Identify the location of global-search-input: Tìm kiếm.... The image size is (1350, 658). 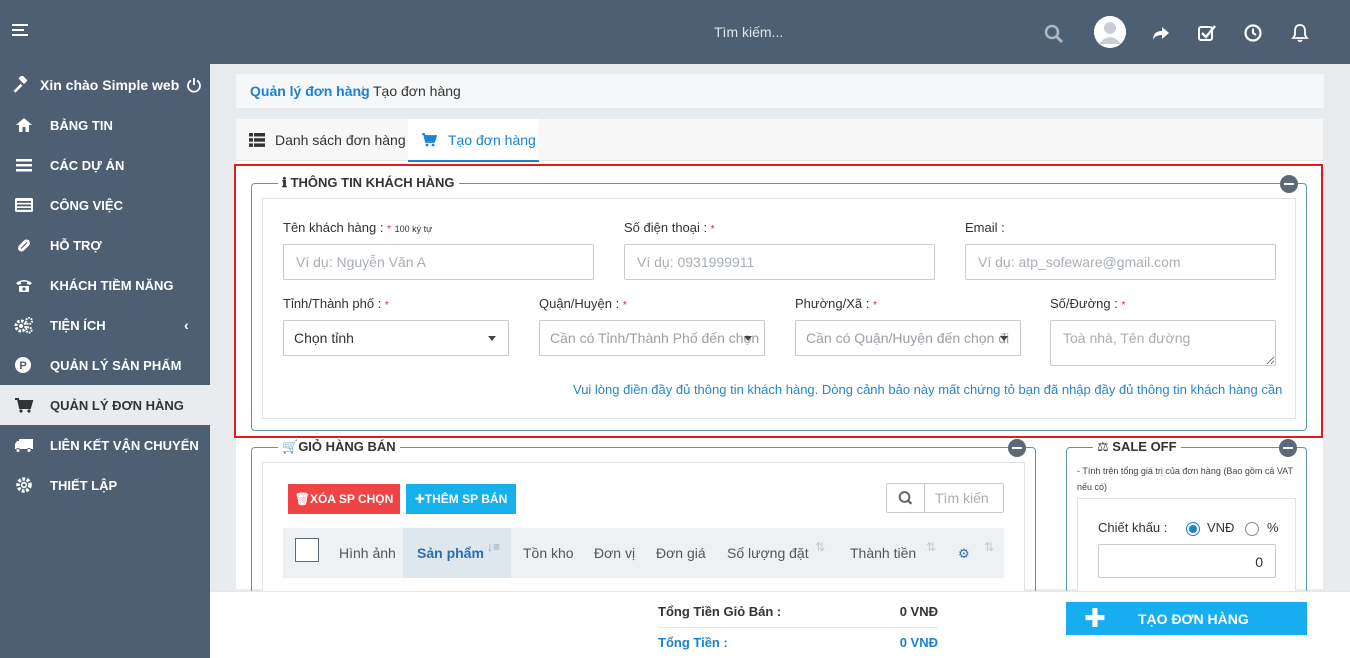
(748, 32).